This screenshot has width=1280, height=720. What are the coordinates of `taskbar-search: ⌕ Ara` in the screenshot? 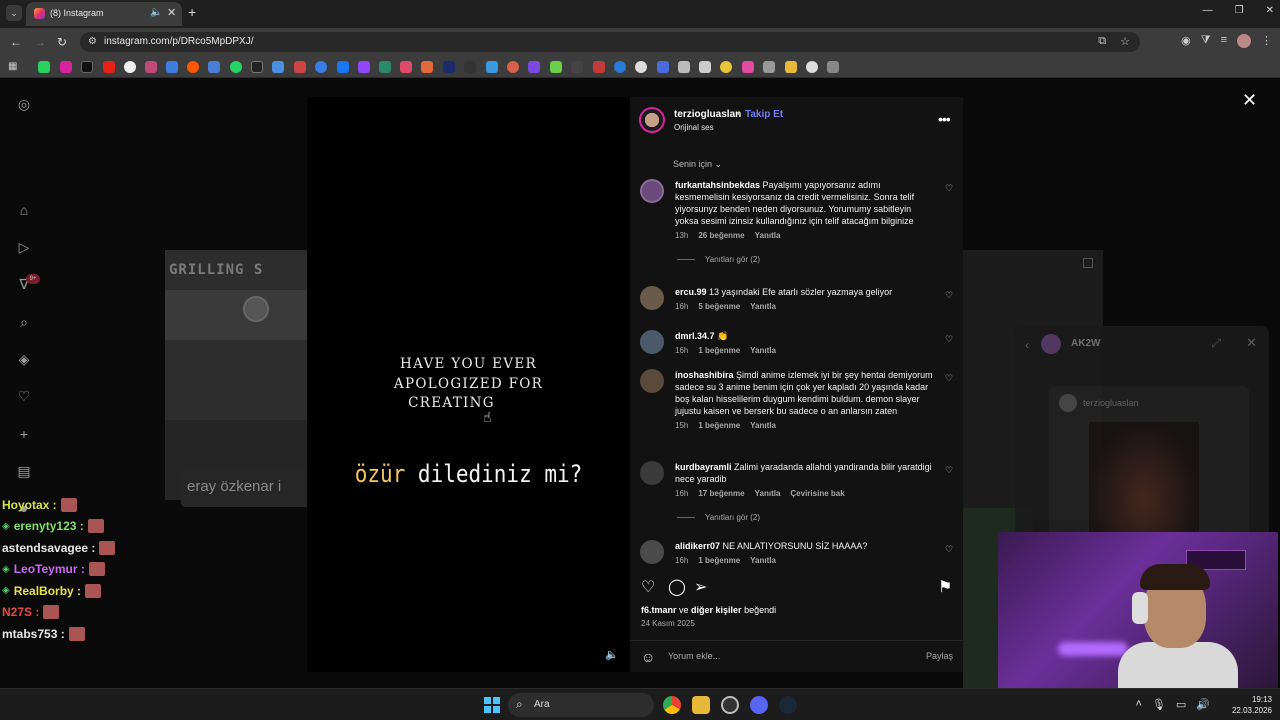 It's located at (581, 705).